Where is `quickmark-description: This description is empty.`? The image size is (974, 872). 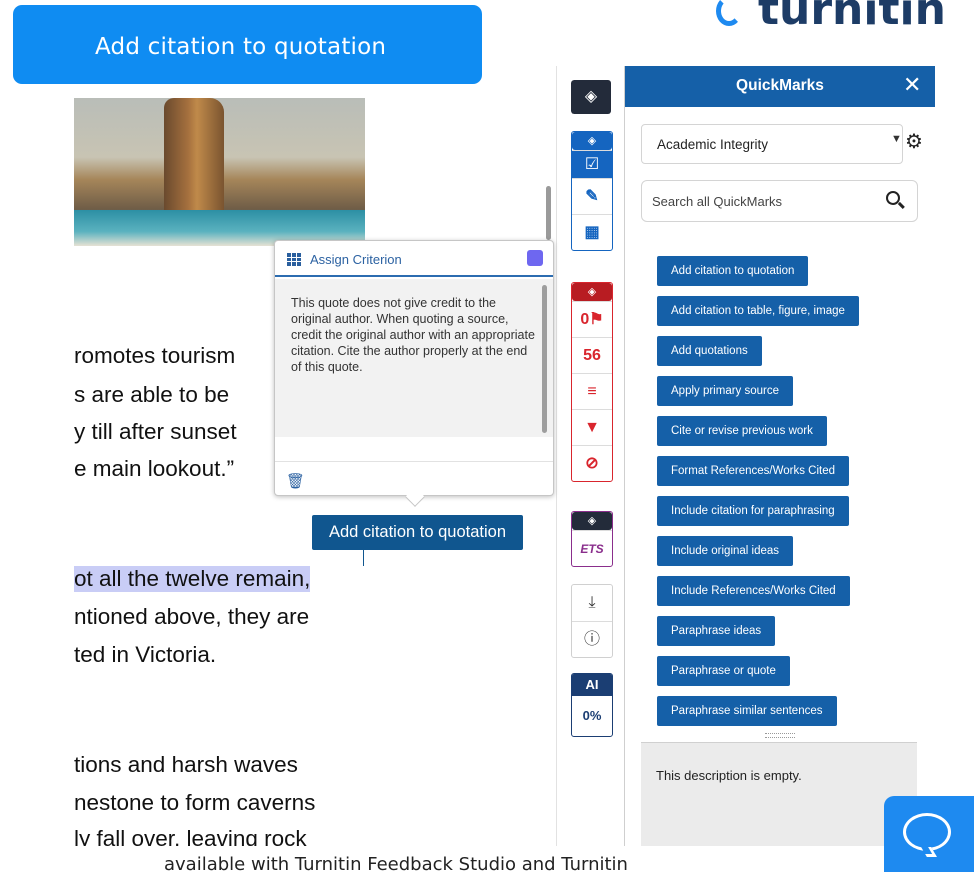
quickmark-description: This description is empty. is located at coordinates (779, 794).